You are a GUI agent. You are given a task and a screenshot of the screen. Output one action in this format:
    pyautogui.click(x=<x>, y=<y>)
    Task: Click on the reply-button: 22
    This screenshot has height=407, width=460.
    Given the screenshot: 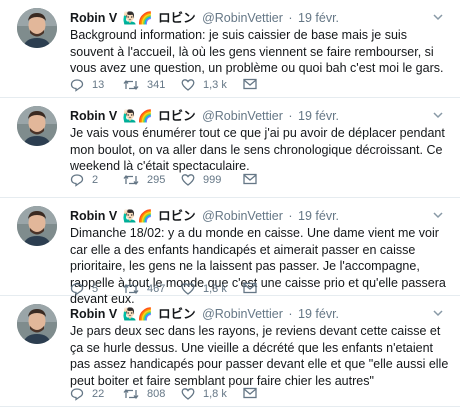 What is the action you would take?
    pyautogui.click(x=87, y=394)
    